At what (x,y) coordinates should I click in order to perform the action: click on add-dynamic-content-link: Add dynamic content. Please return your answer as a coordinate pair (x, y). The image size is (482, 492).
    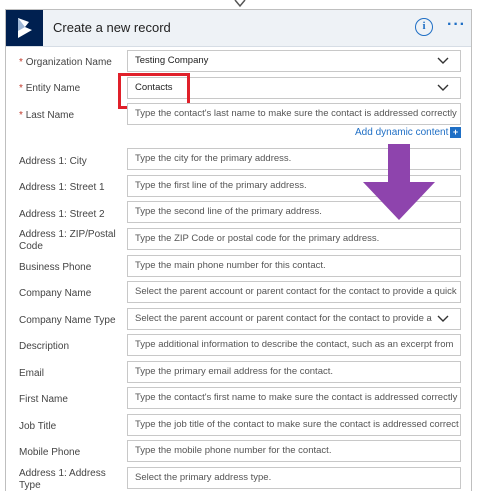
    Looking at the image, I should click on (401, 132).